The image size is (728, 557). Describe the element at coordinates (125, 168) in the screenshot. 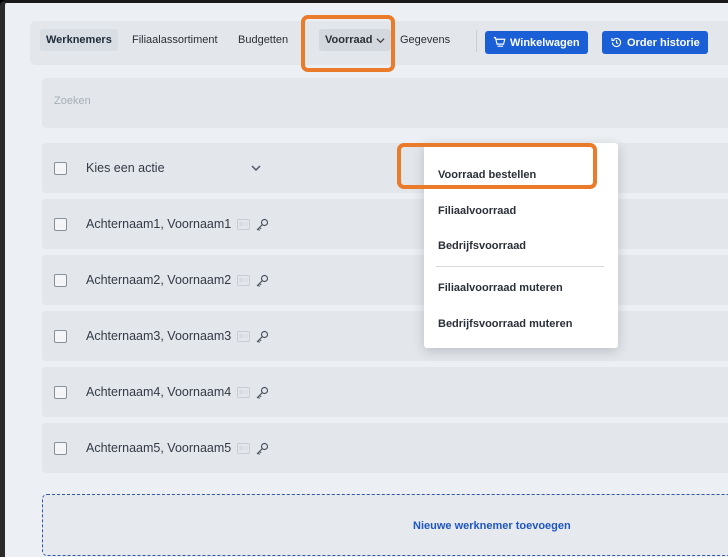

I see `bulk-action-select: Kies een actie` at that location.